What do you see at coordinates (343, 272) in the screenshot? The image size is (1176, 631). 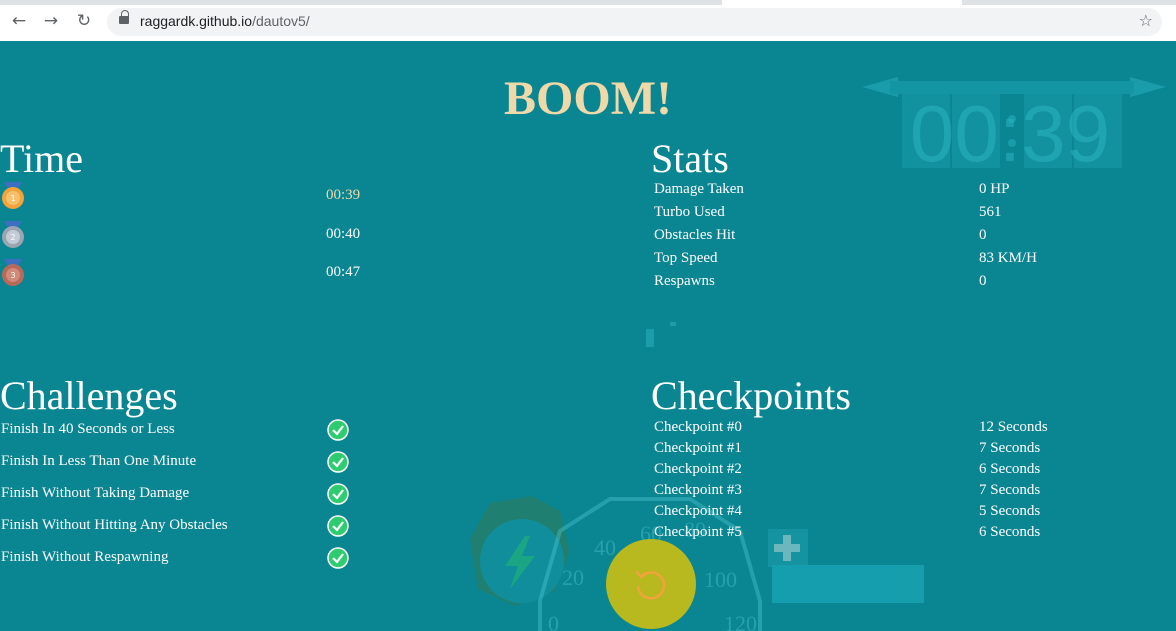 I see `time-value: 00:47` at bounding box center [343, 272].